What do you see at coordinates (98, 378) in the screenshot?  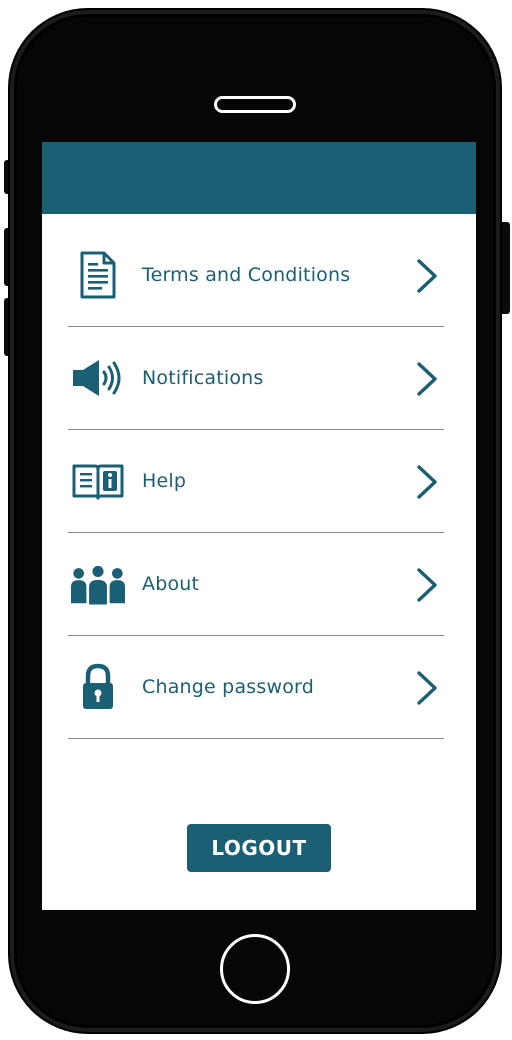 I see `speaker-icon` at bounding box center [98, 378].